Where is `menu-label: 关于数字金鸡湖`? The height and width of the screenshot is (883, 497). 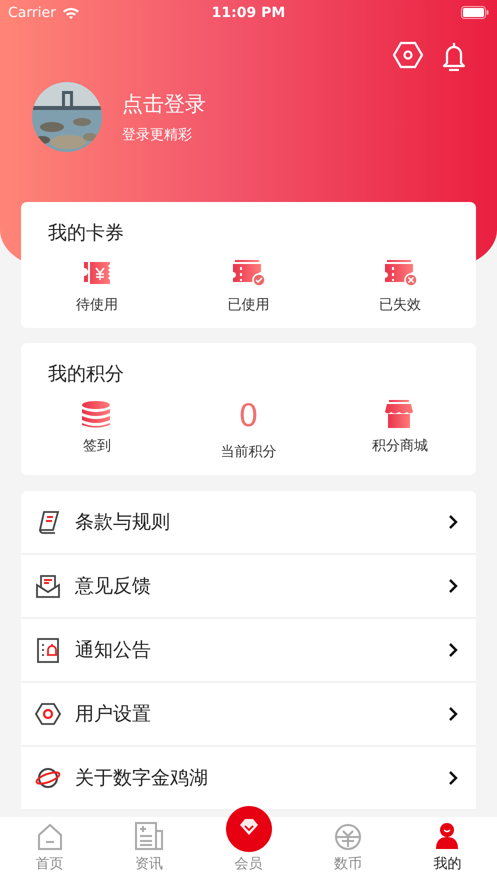 menu-label: 关于数字金鸡湖 is located at coordinates (142, 778).